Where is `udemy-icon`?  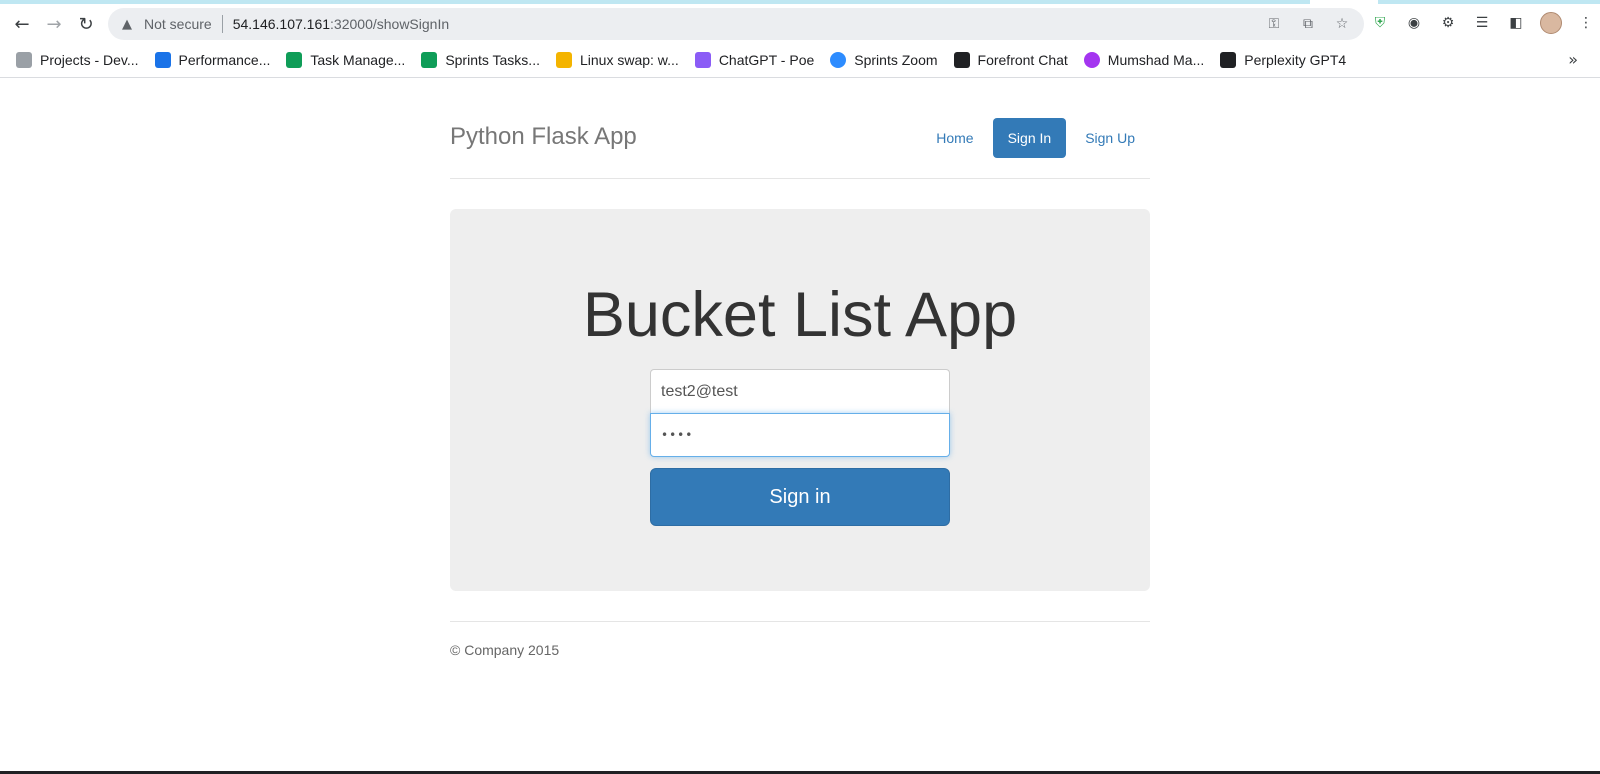
udemy-icon is located at coordinates (1091, 60).